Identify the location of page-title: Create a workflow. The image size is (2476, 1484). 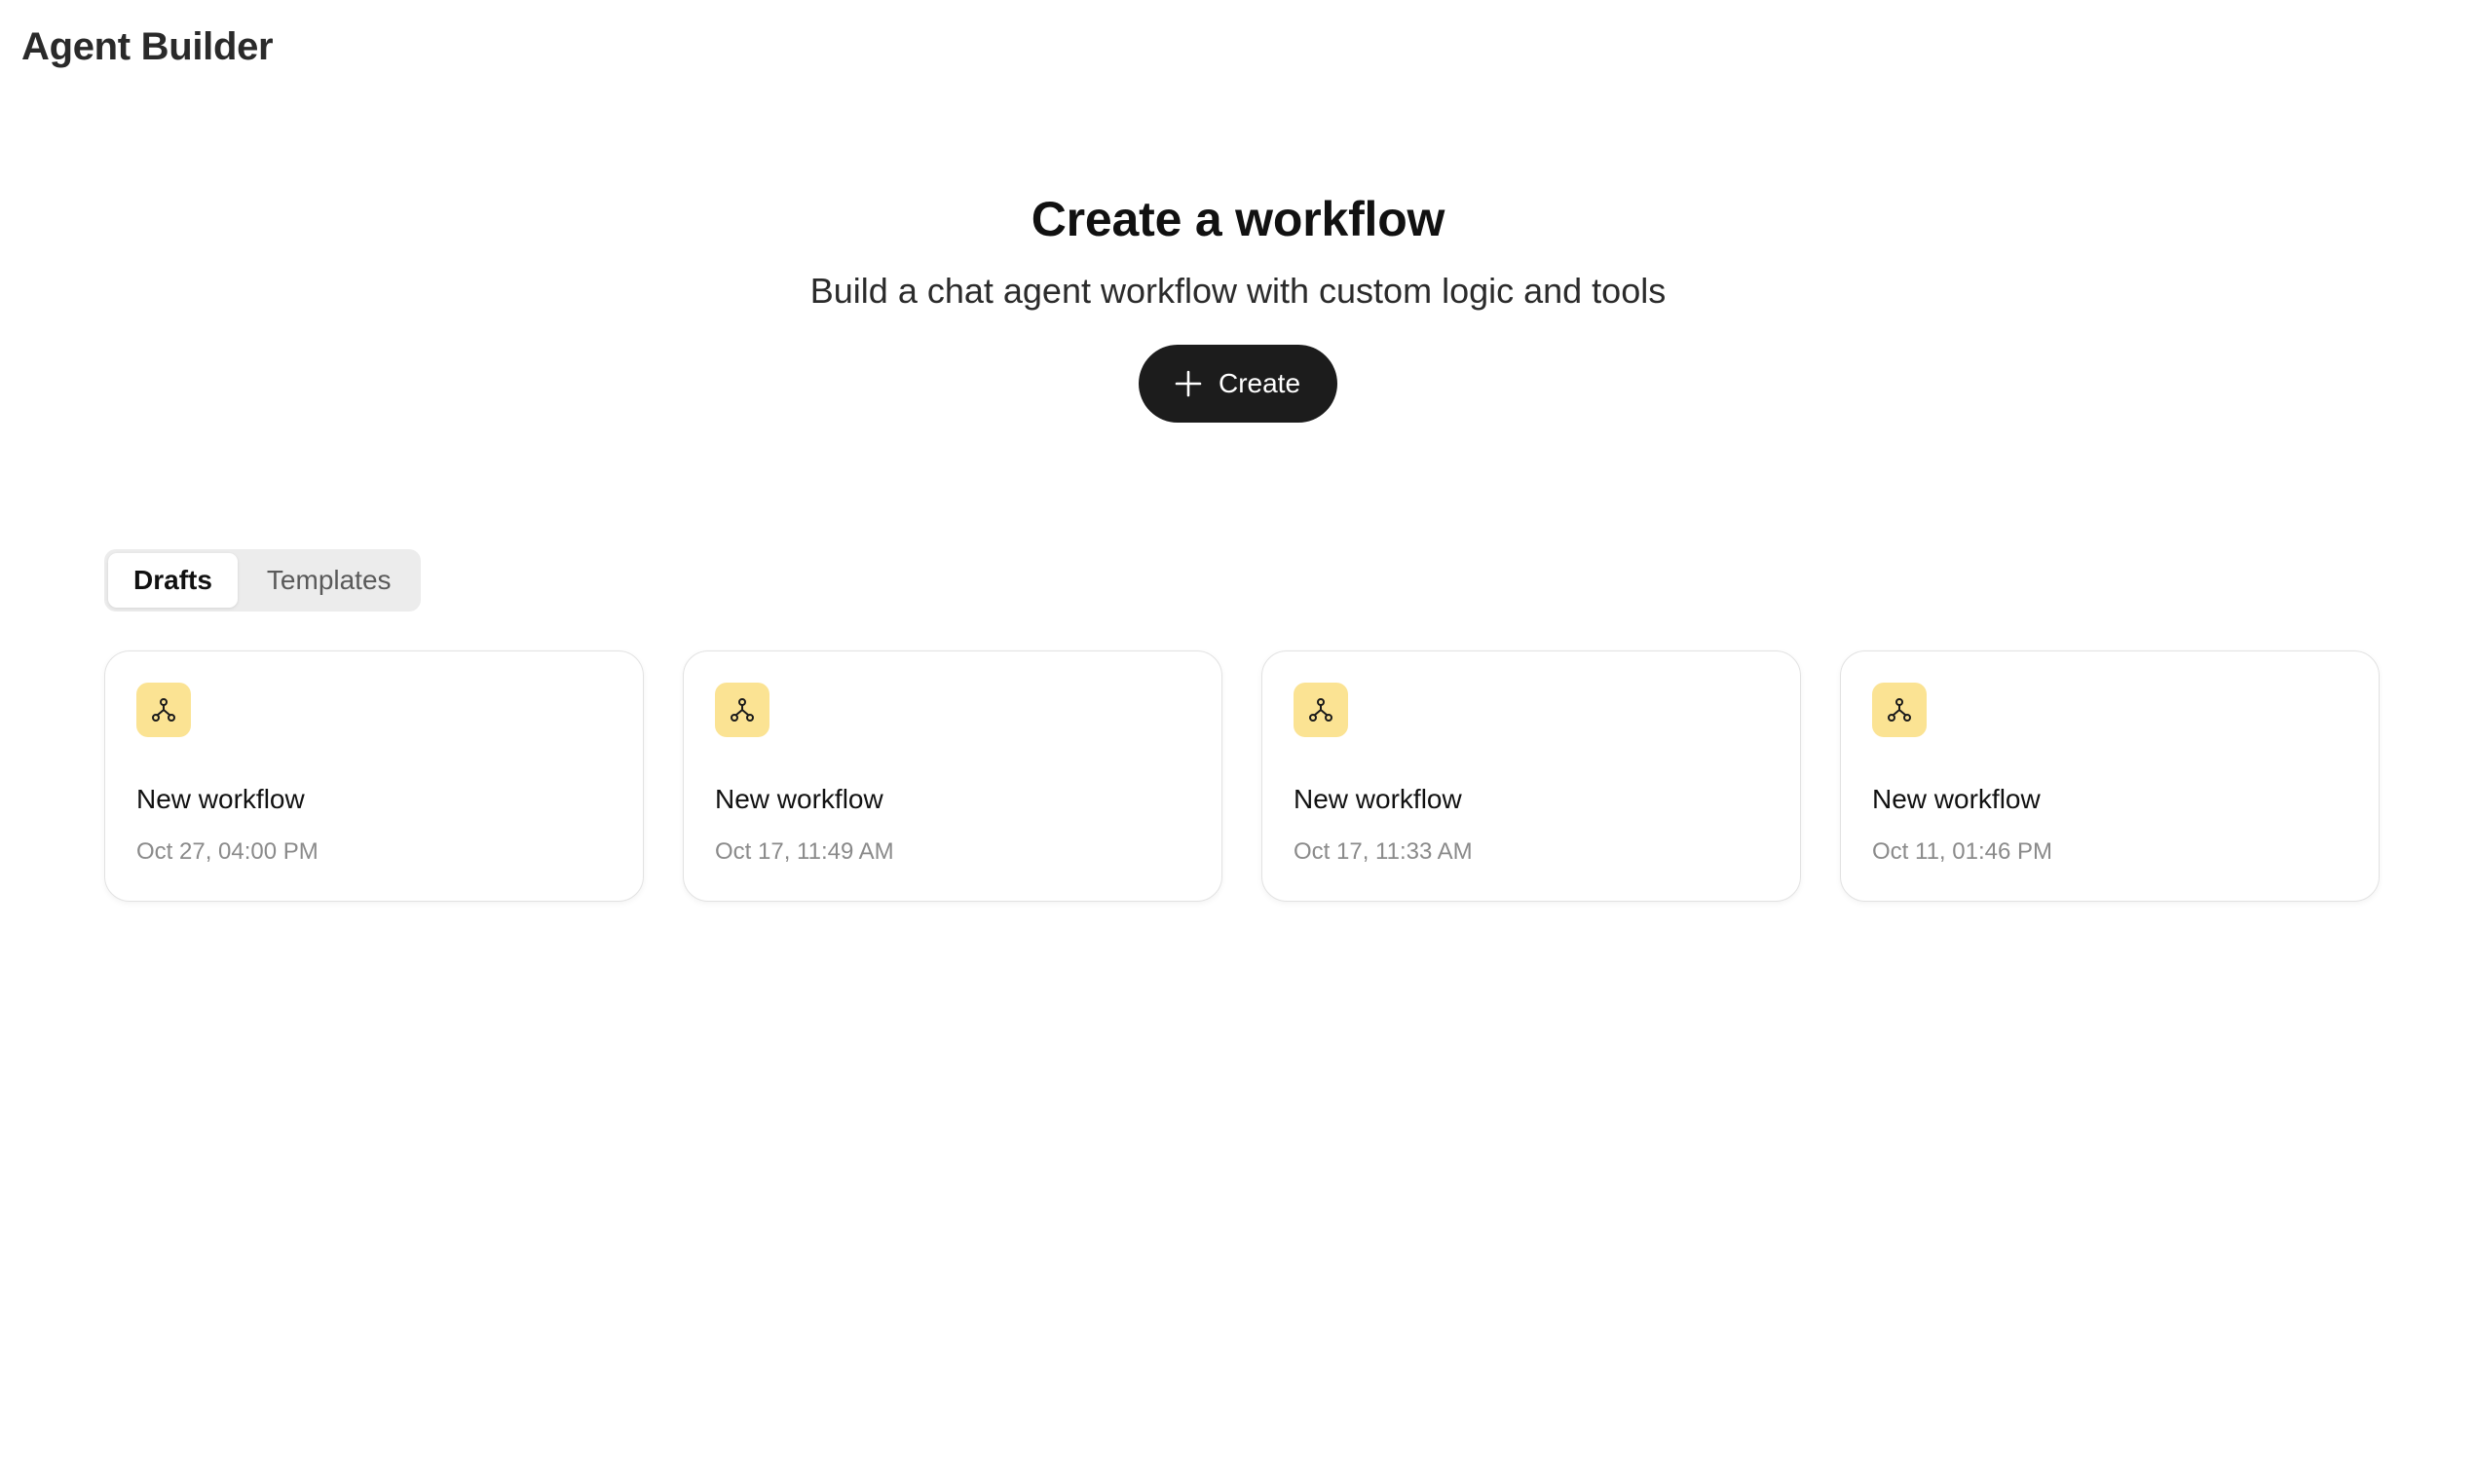
(1238, 219).